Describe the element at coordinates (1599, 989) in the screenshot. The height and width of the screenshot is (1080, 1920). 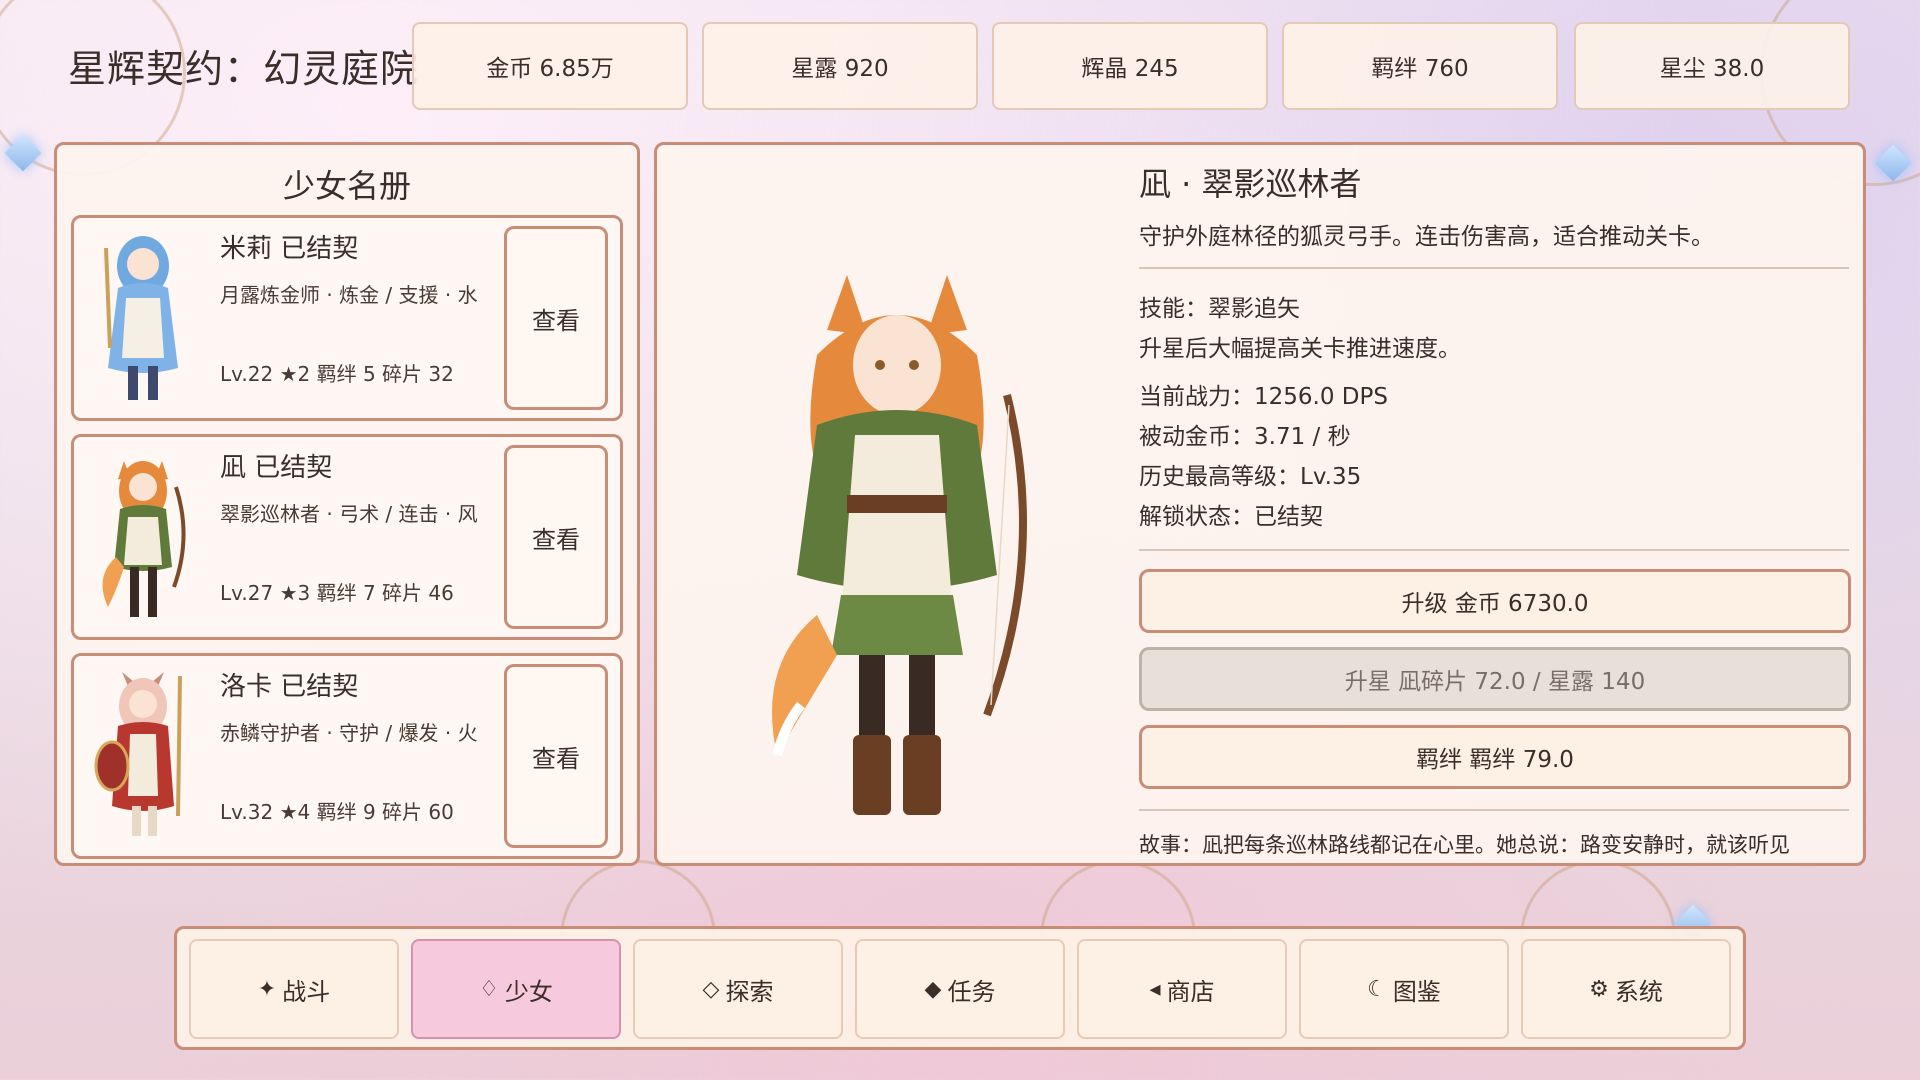
I see `gear-icon: ⚙` at that location.